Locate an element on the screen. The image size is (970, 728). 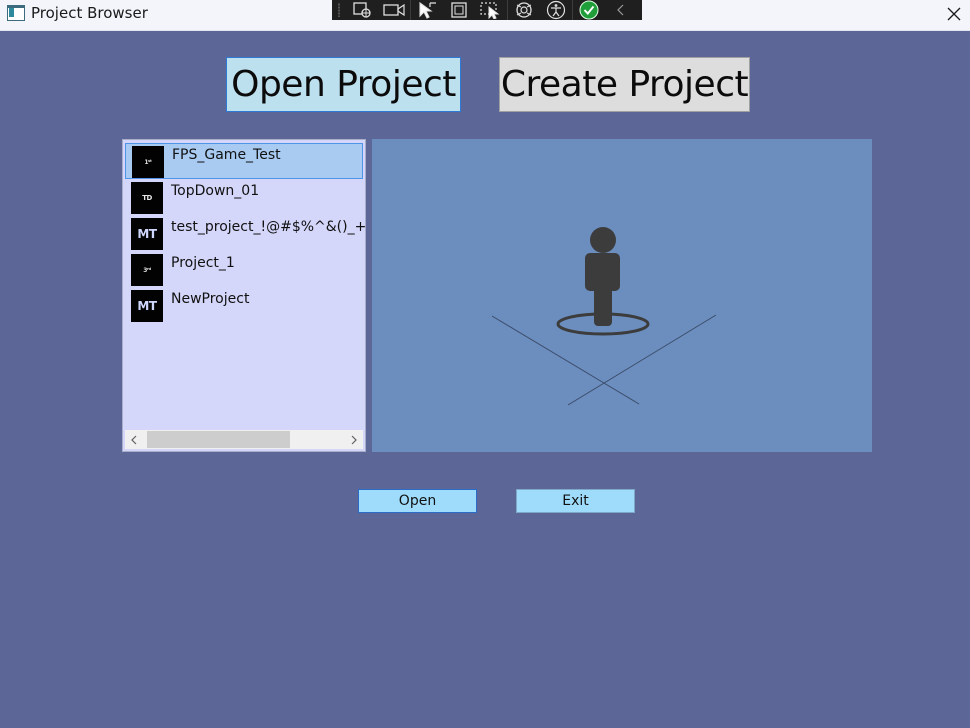
project-name: Project_1 is located at coordinates (203, 263).